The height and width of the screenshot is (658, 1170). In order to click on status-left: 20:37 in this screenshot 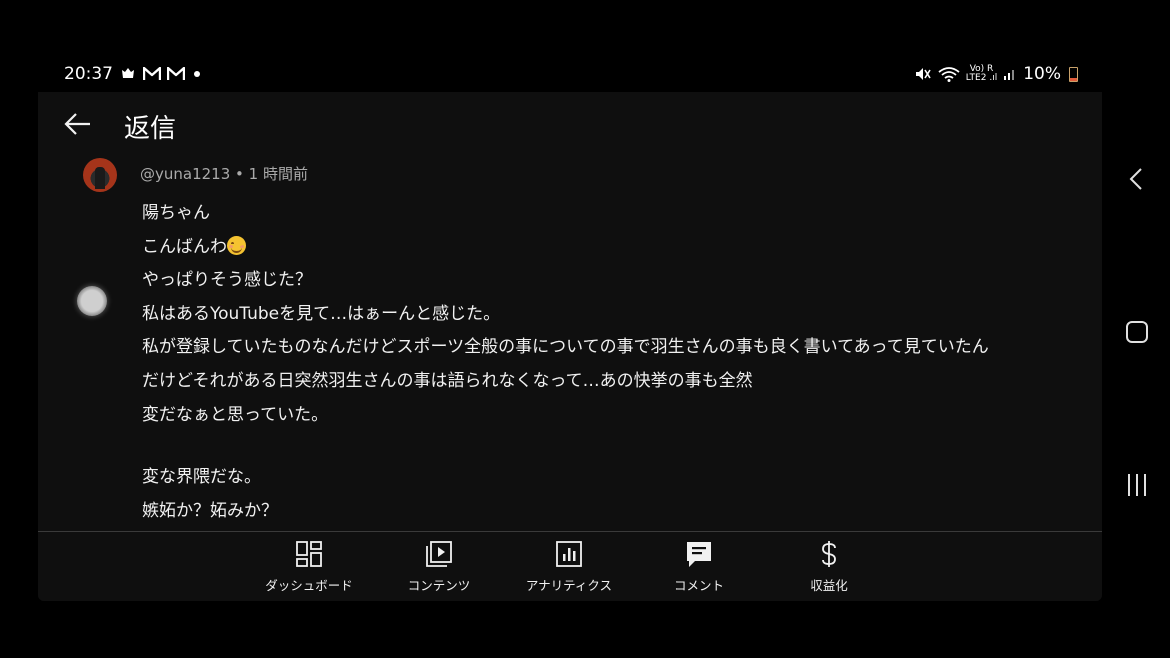, I will do `click(133, 74)`.